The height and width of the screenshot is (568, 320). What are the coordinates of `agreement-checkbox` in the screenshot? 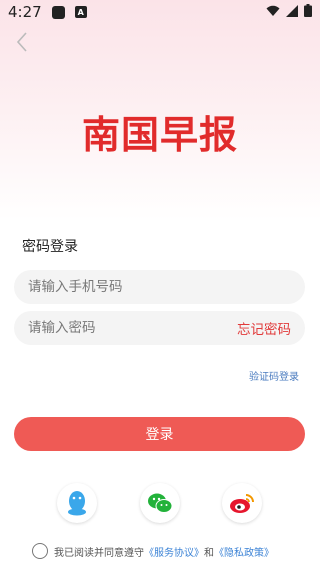 It's located at (40, 551).